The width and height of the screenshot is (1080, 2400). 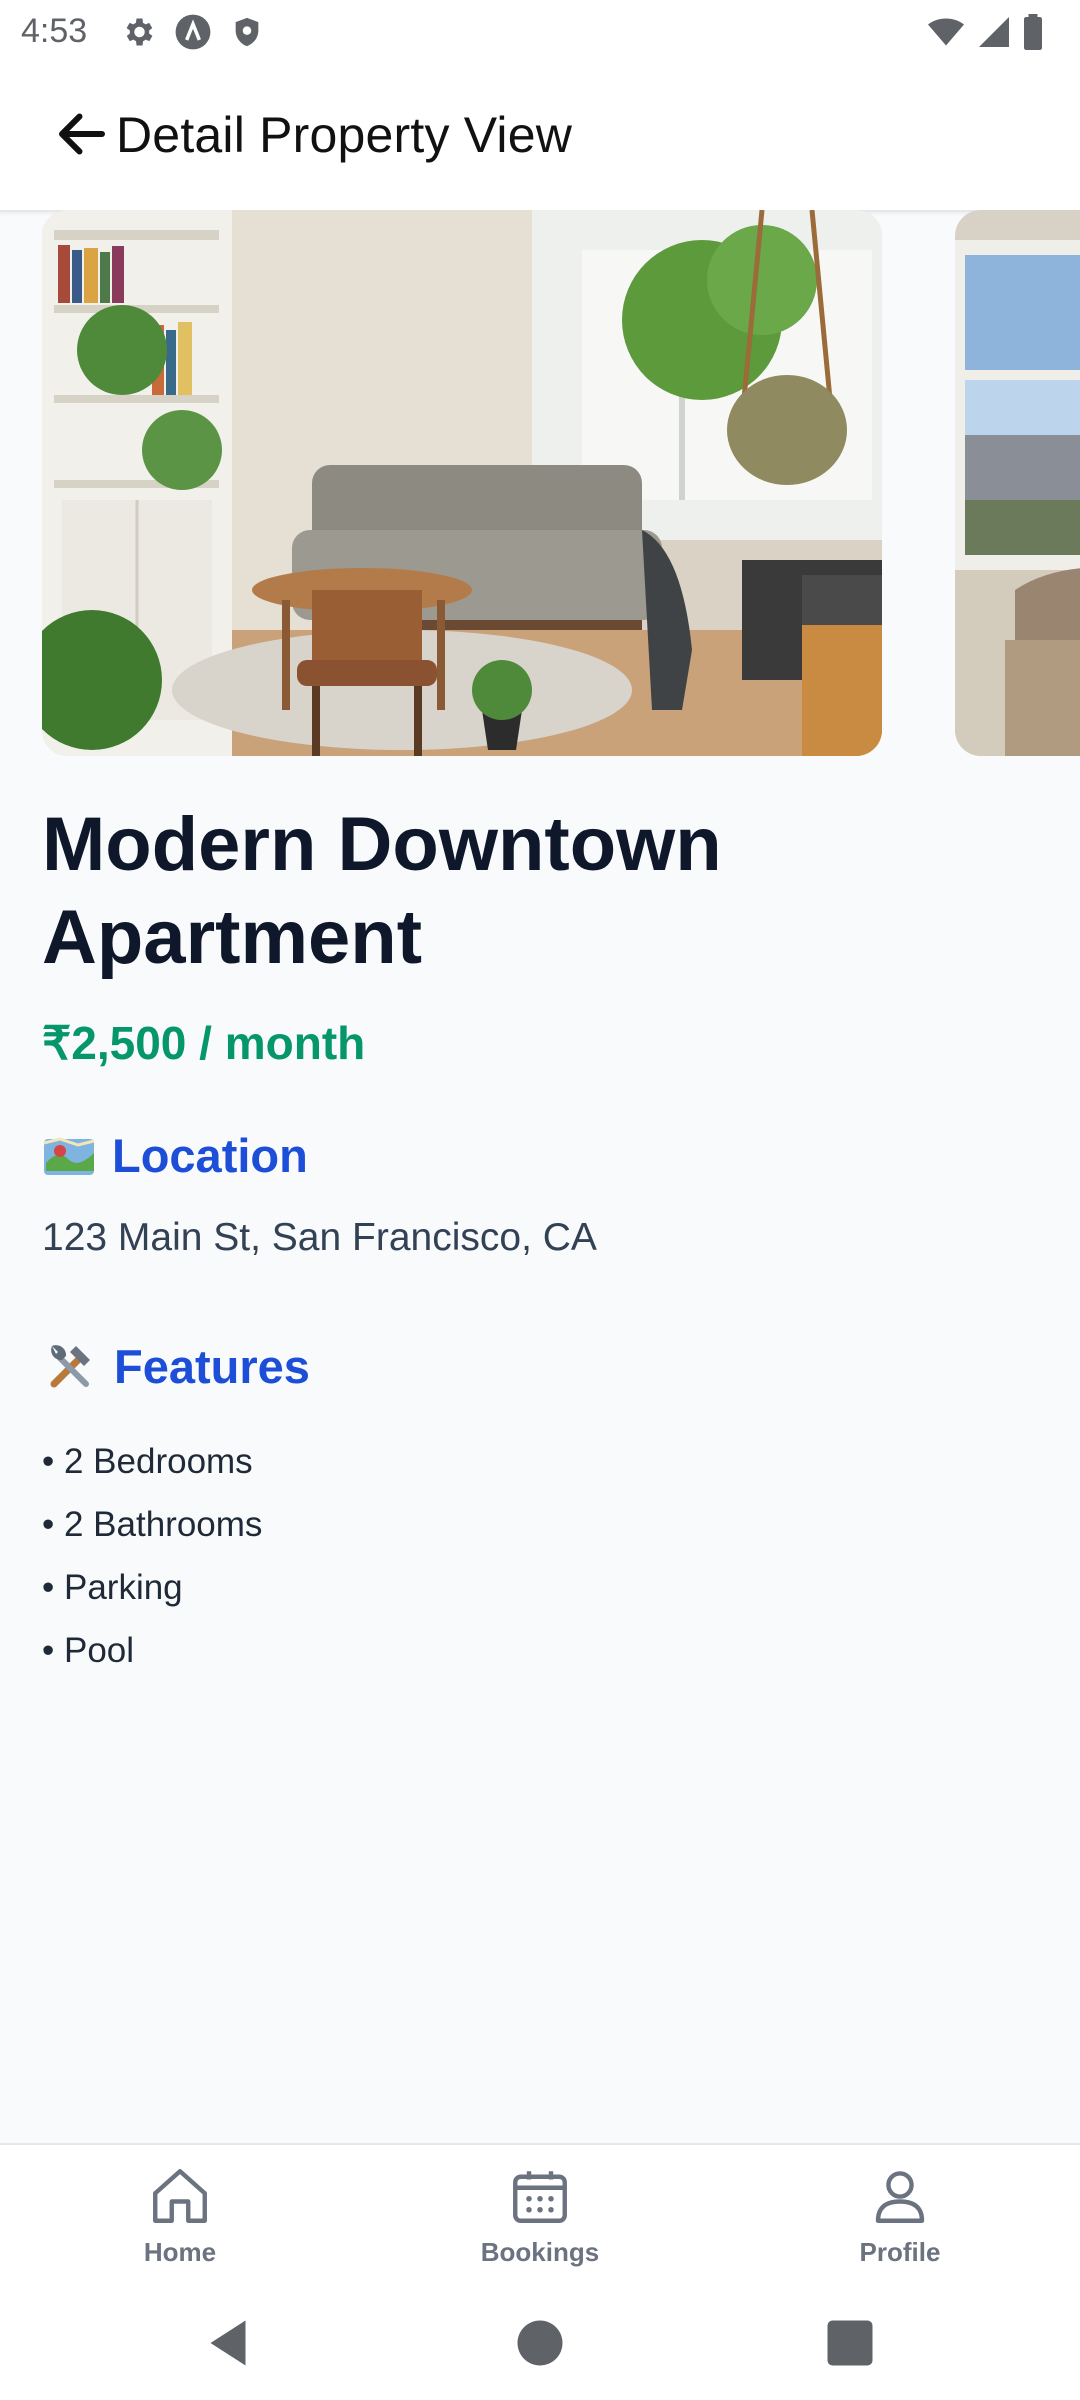 I want to click on nav-bookings: Bookings, so click(x=540, y=2215).